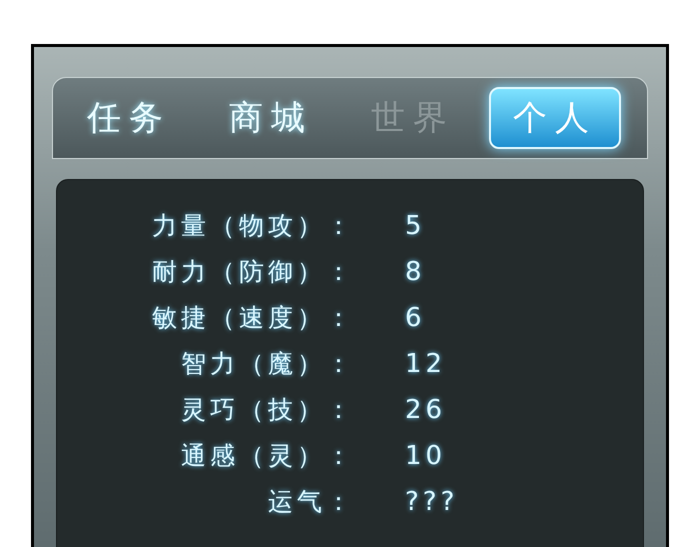  What do you see at coordinates (129, 118) in the screenshot?
I see `tab: 任务` at bounding box center [129, 118].